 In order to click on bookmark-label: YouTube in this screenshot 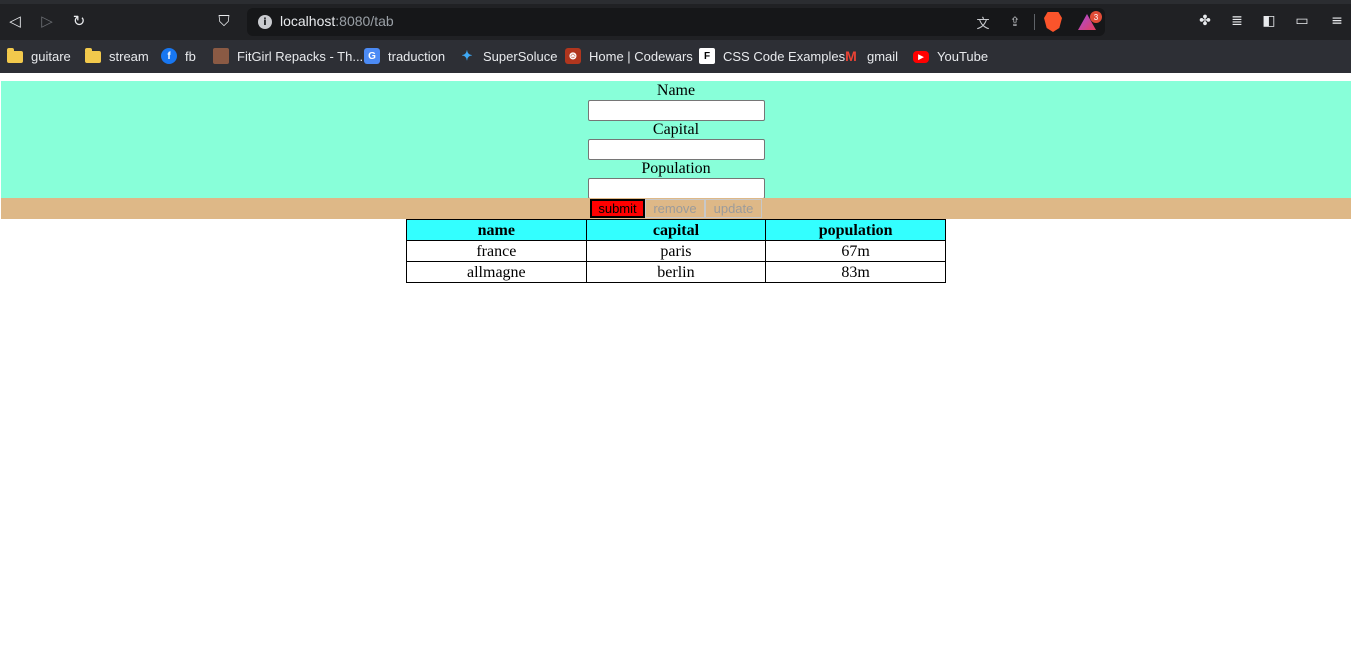, I will do `click(963, 56)`.